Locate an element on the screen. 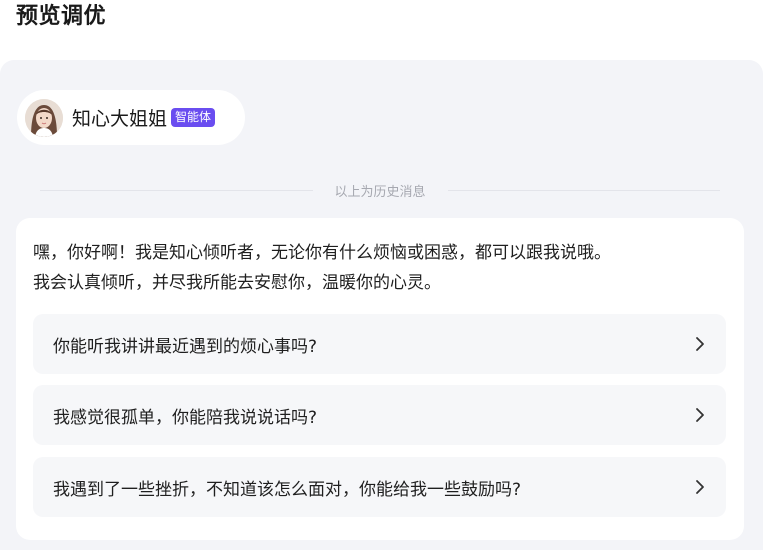 The image size is (763, 550). person-avatar-icon is located at coordinates (44, 117).